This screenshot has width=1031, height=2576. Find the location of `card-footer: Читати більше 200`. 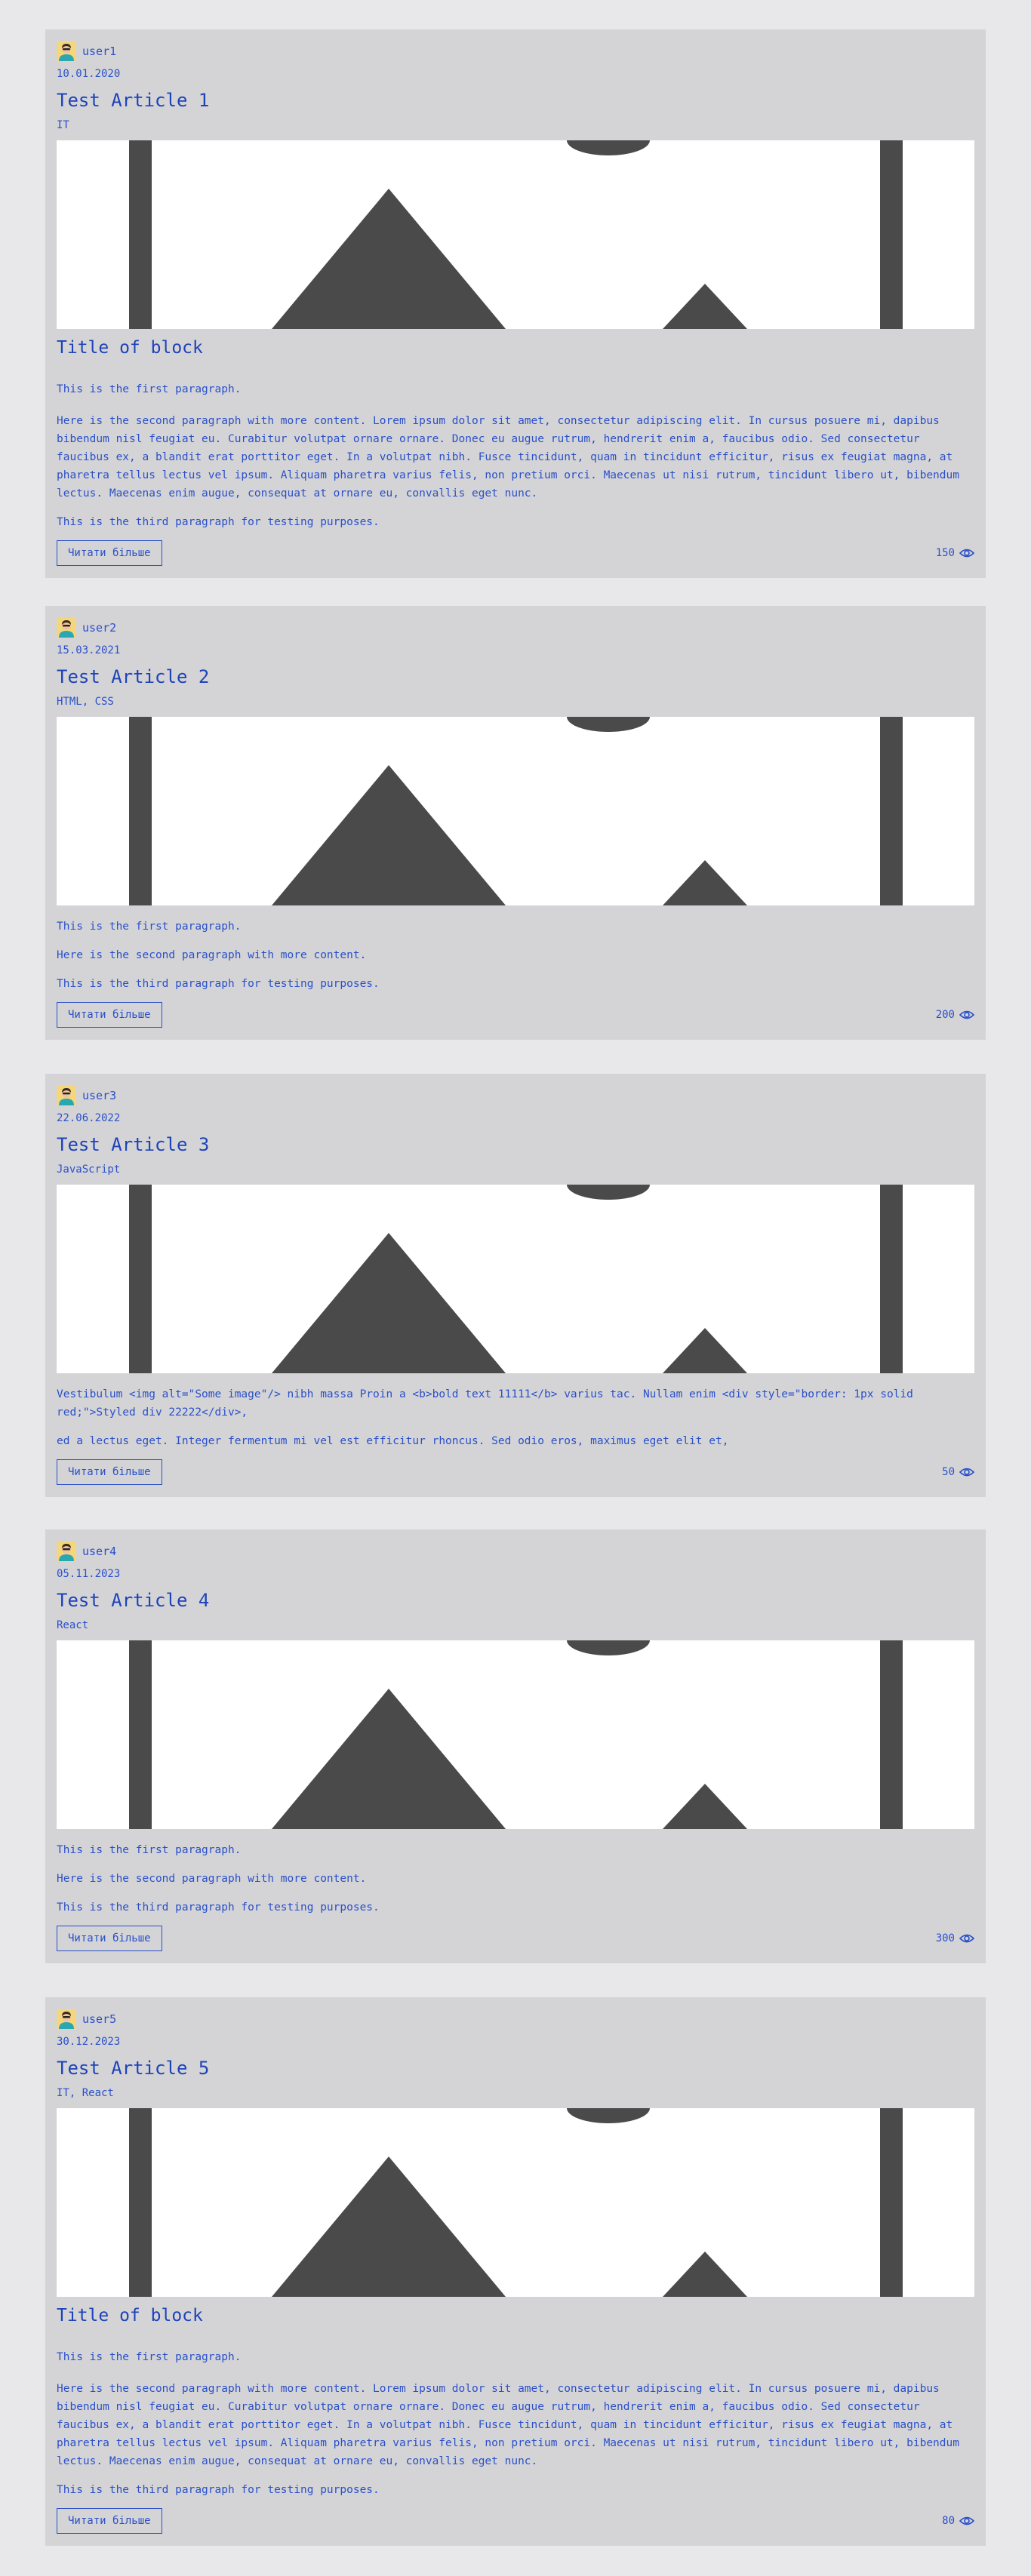

card-footer: Читати більше 200 is located at coordinates (515, 1015).